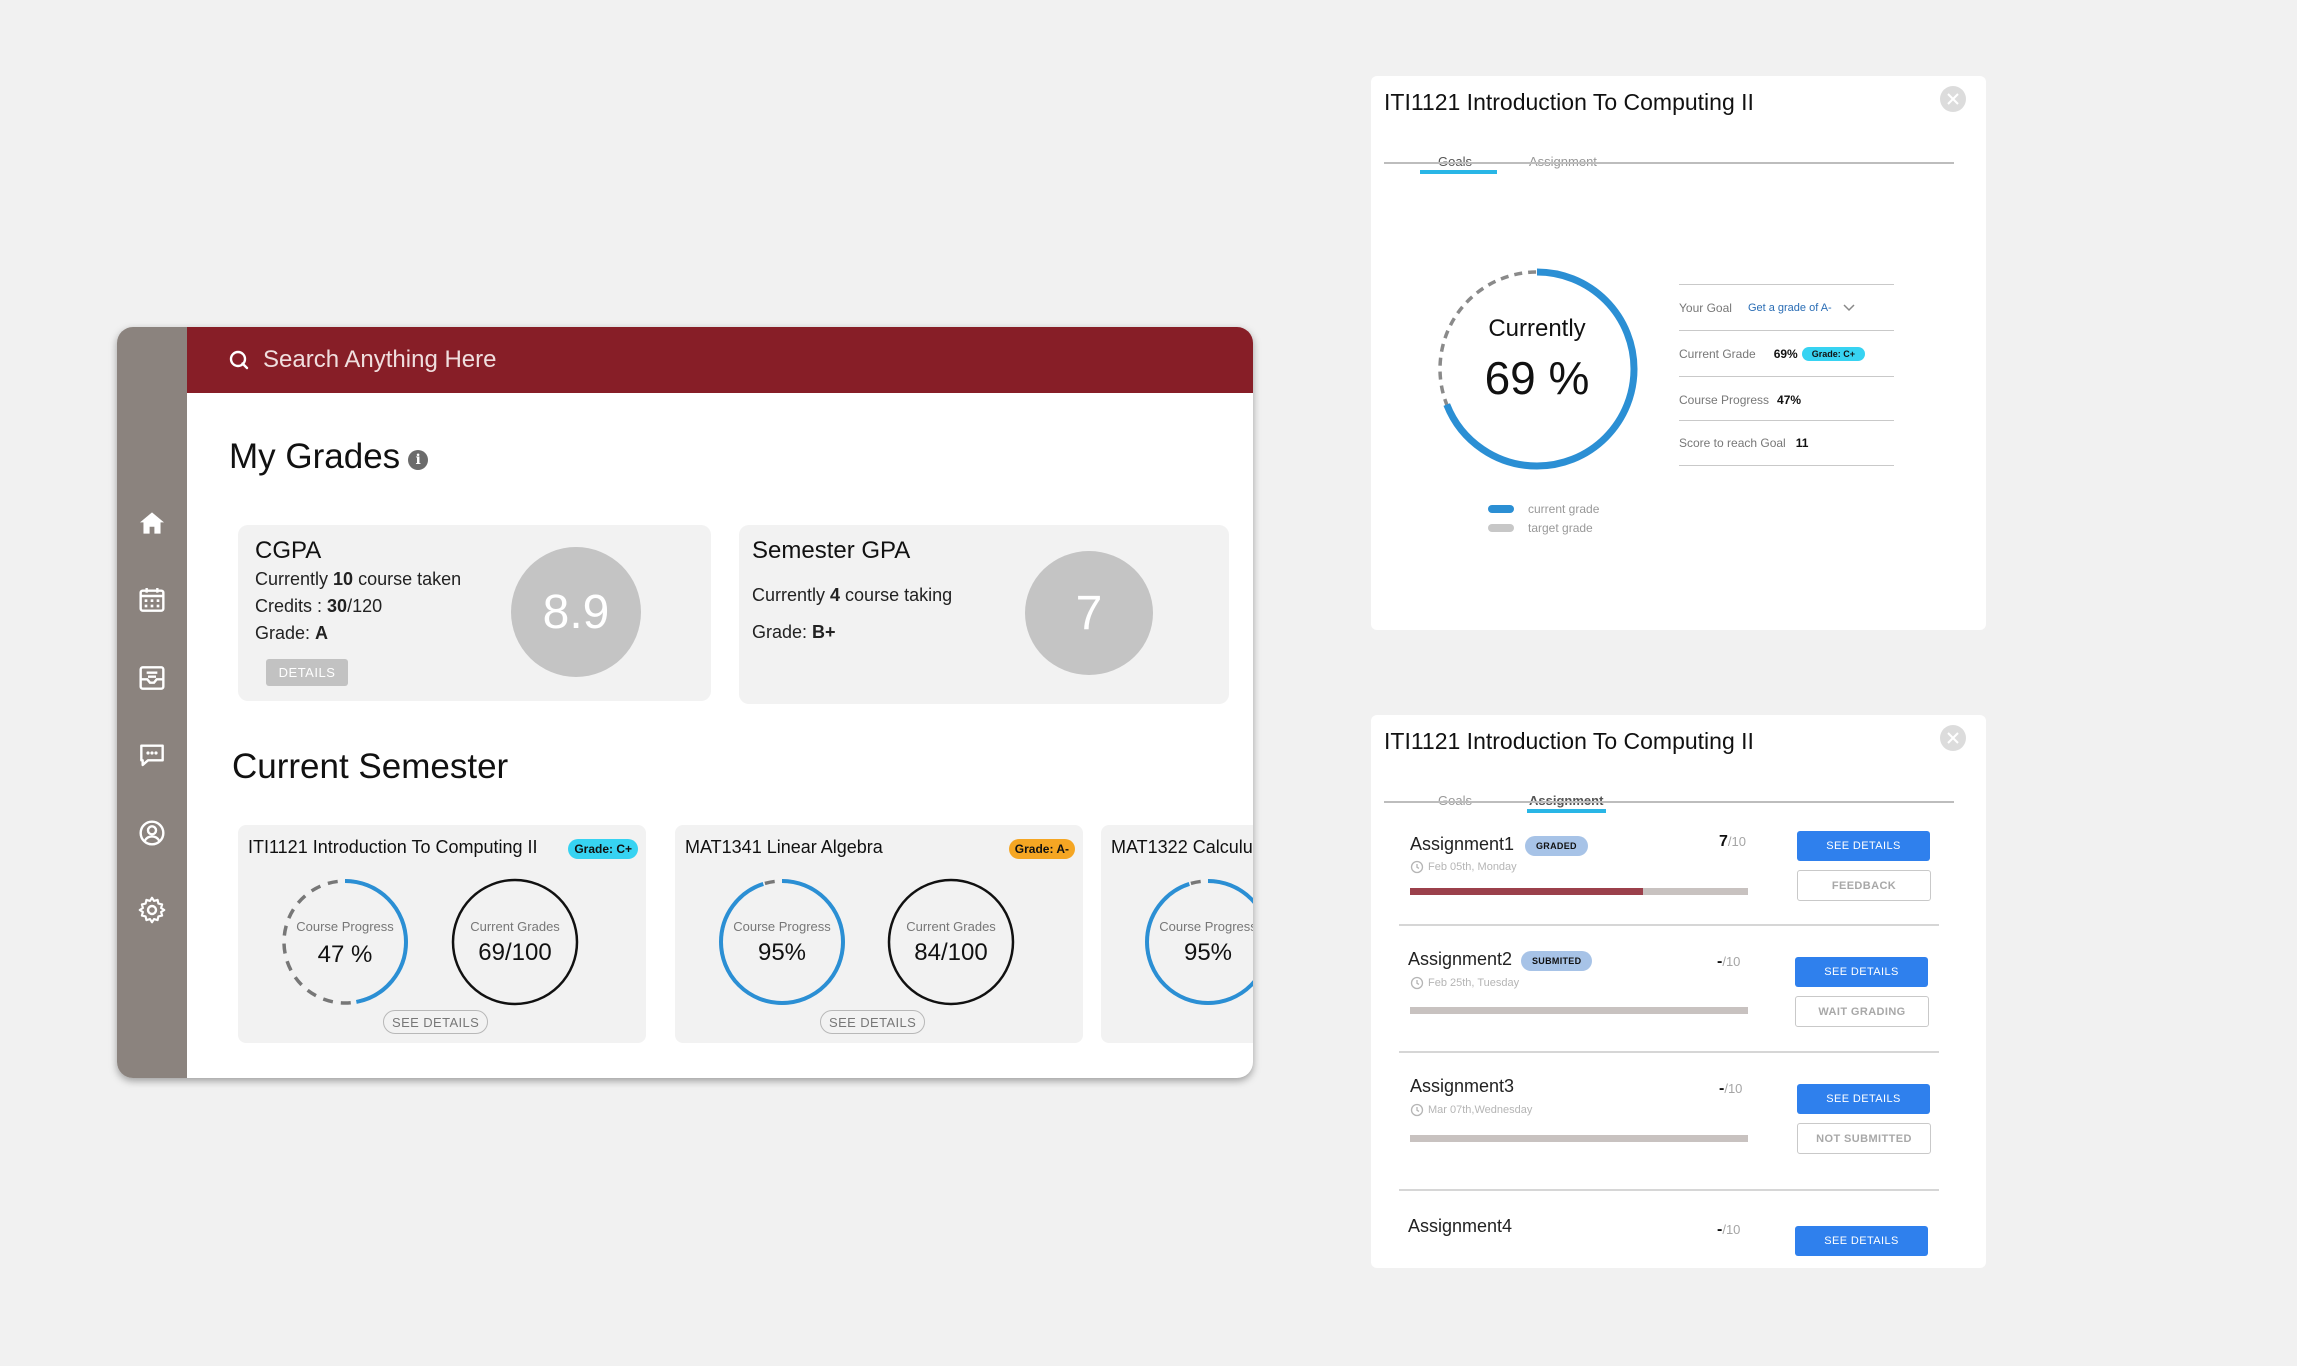  Describe the element at coordinates (345, 942) in the screenshot. I see `course-progress-ring: Course Progress 47 %` at that location.